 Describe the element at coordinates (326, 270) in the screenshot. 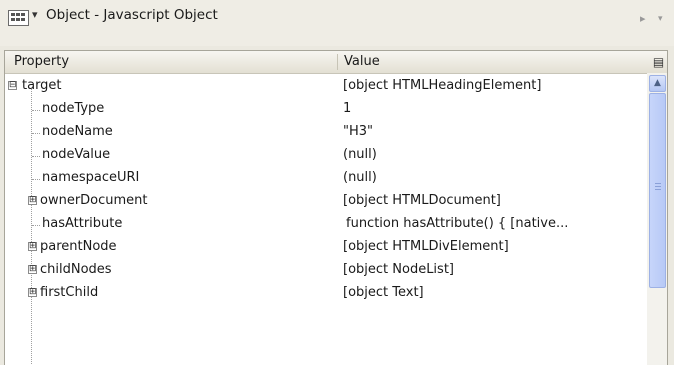

I see `tree-row-childnodes: ⊞ childNodes [object NodeList]` at that location.